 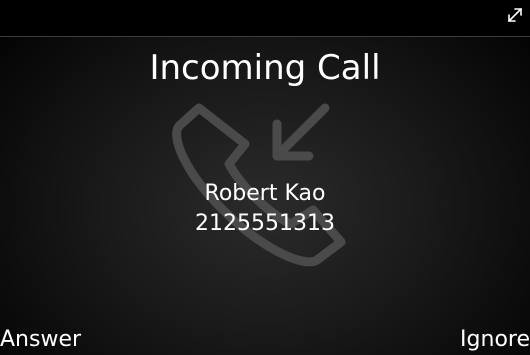 What do you see at coordinates (265, 223) in the screenshot?
I see `caller-number: 2125551313` at bounding box center [265, 223].